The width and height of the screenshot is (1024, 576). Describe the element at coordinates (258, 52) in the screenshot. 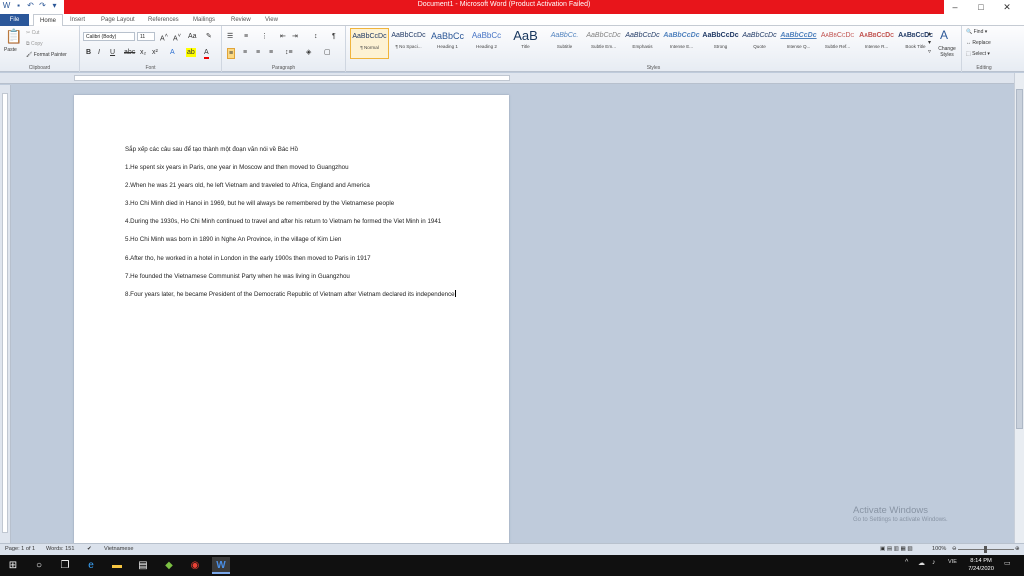

I see `align-right-icon: ≡` at that location.